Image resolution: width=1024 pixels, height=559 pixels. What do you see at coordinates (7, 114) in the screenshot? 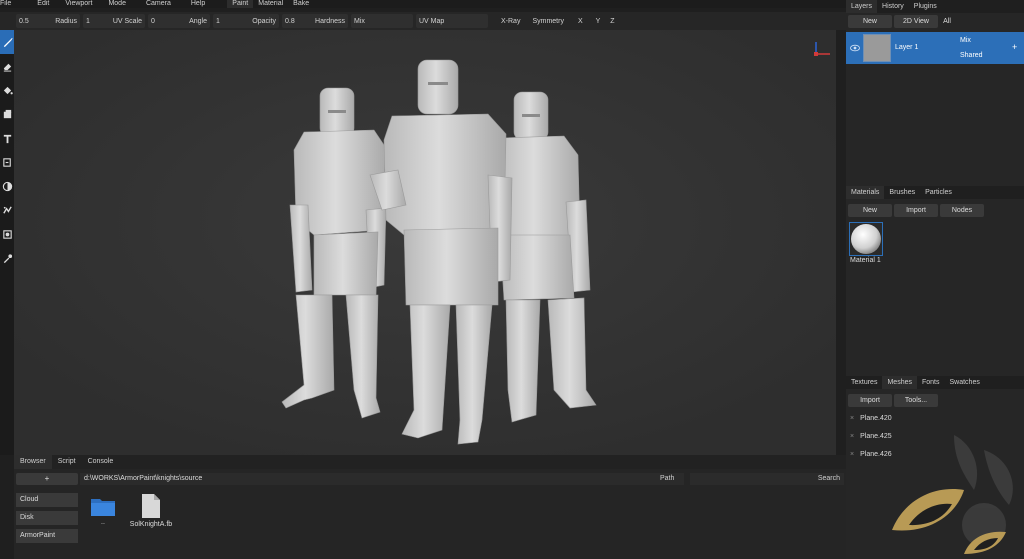
I see `decal-icon` at bounding box center [7, 114].